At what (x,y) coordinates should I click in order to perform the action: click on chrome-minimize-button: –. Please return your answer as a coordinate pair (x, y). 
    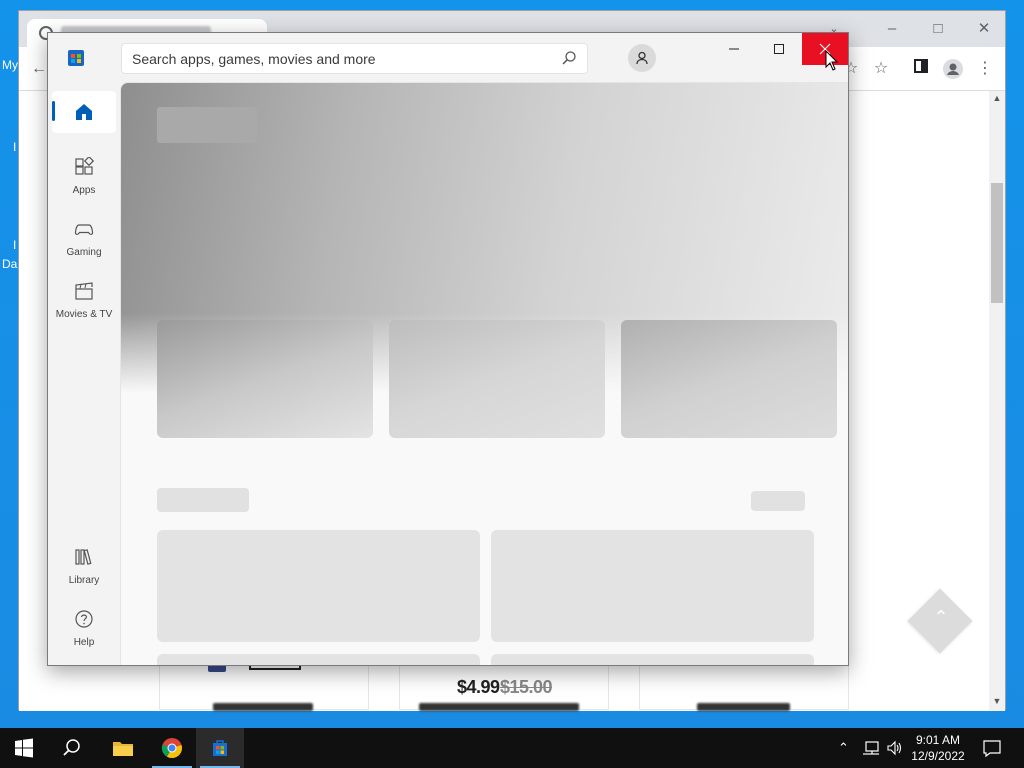
    Looking at the image, I should click on (892, 29).